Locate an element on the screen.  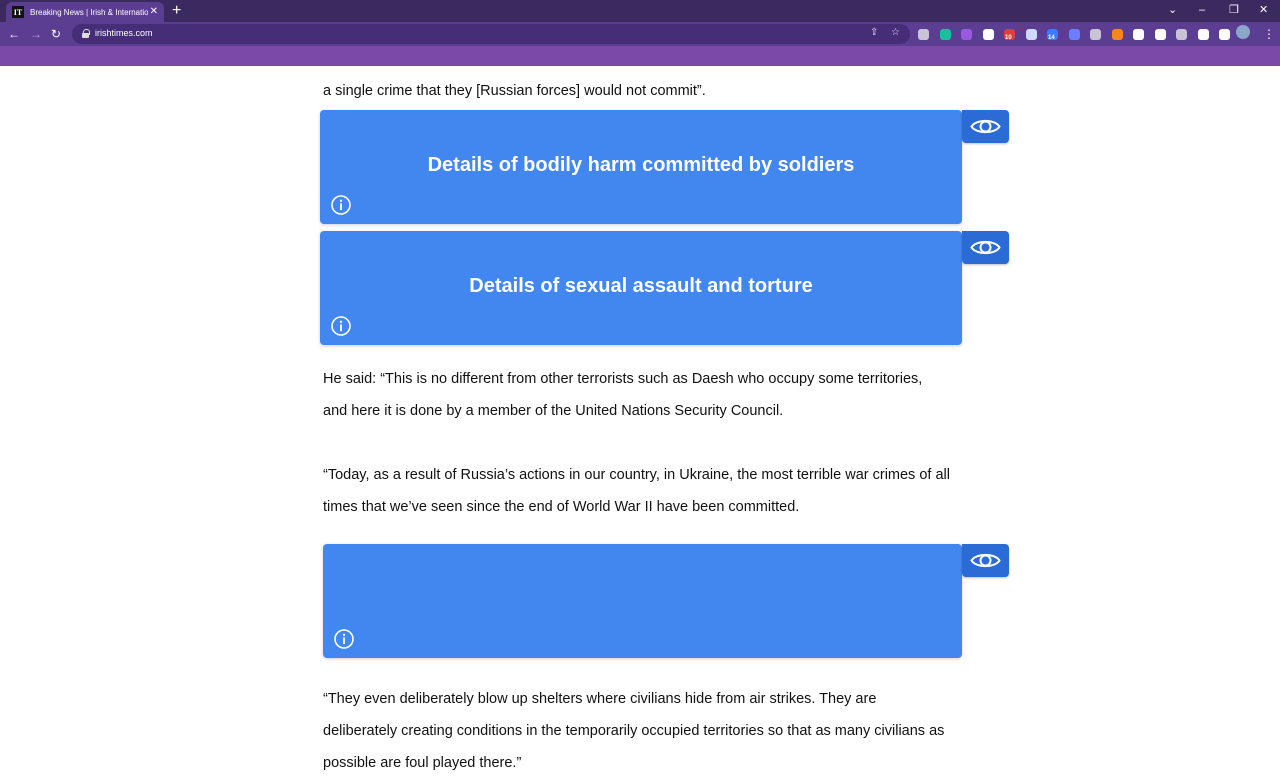
back-button: ← is located at coordinates (14, 34).